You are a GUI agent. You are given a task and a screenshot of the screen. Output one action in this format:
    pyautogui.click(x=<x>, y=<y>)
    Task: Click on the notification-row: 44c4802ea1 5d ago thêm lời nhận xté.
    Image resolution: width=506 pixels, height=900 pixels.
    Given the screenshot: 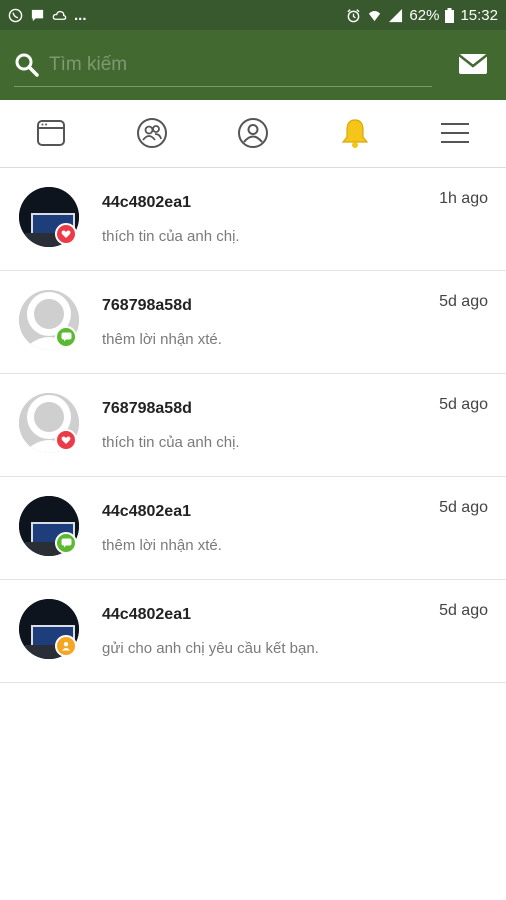 What is the action you would take?
    pyautogui.click(x=253, y=528)
    